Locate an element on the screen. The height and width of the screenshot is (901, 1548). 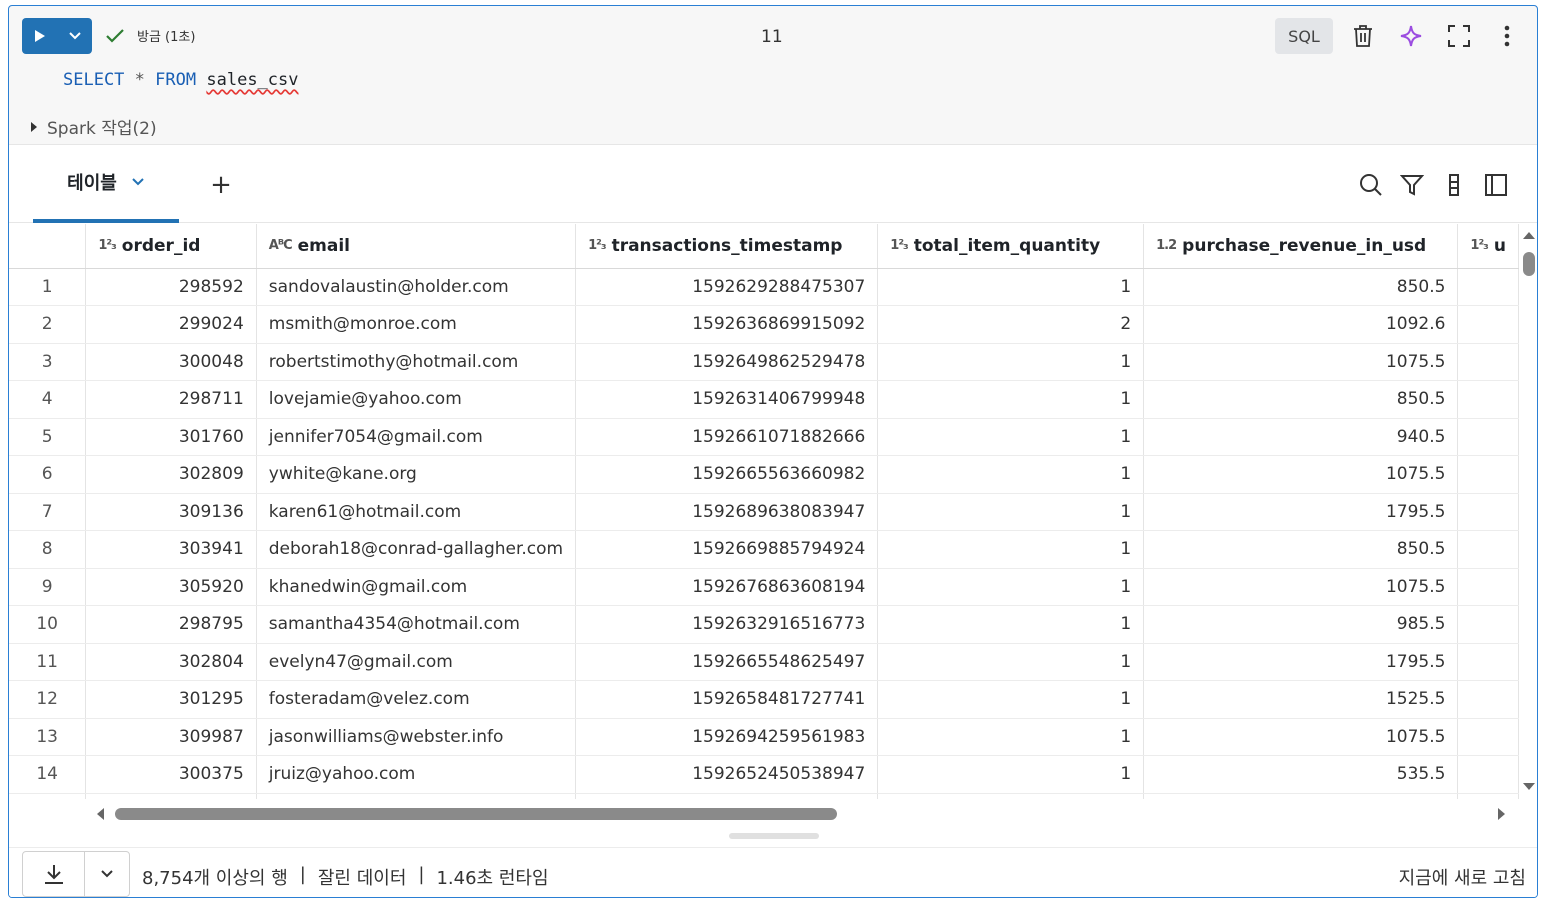
timestamp-cell: 1592658481727741 is located at coordinates (727, 699).